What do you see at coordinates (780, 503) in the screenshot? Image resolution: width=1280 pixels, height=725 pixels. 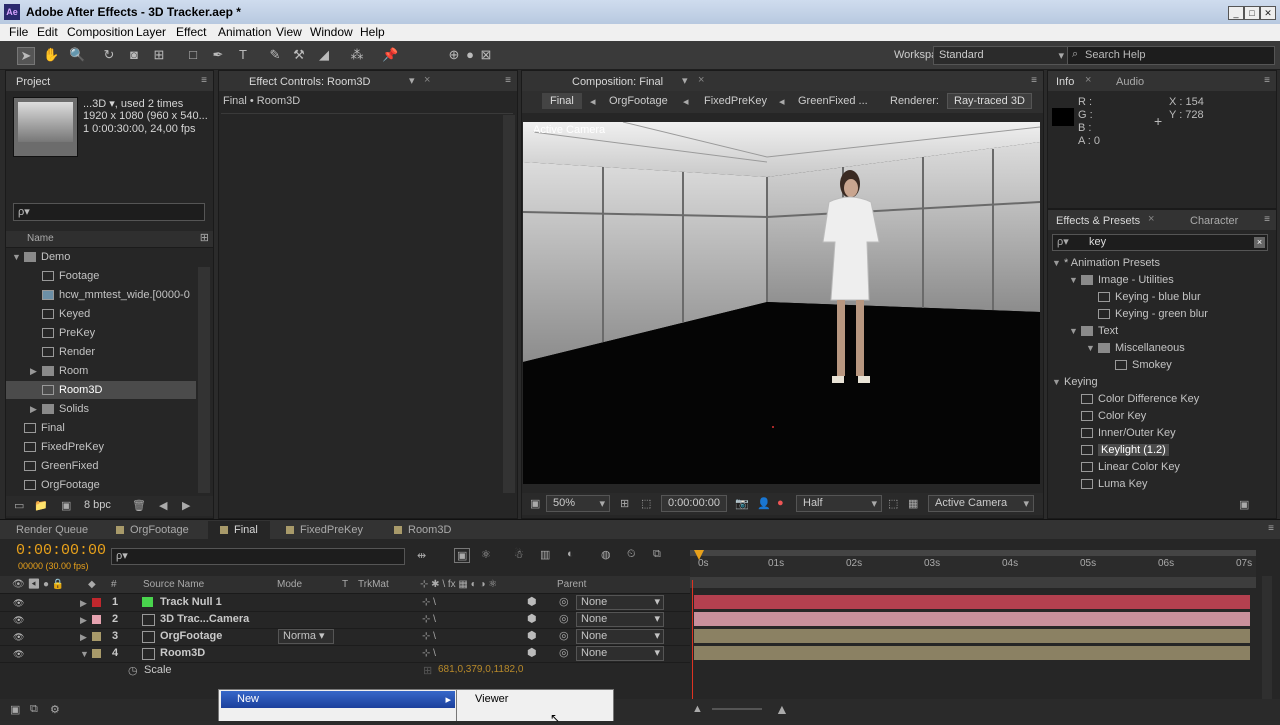 I see `channel-icon: ●` at bounding box center [780, 503].